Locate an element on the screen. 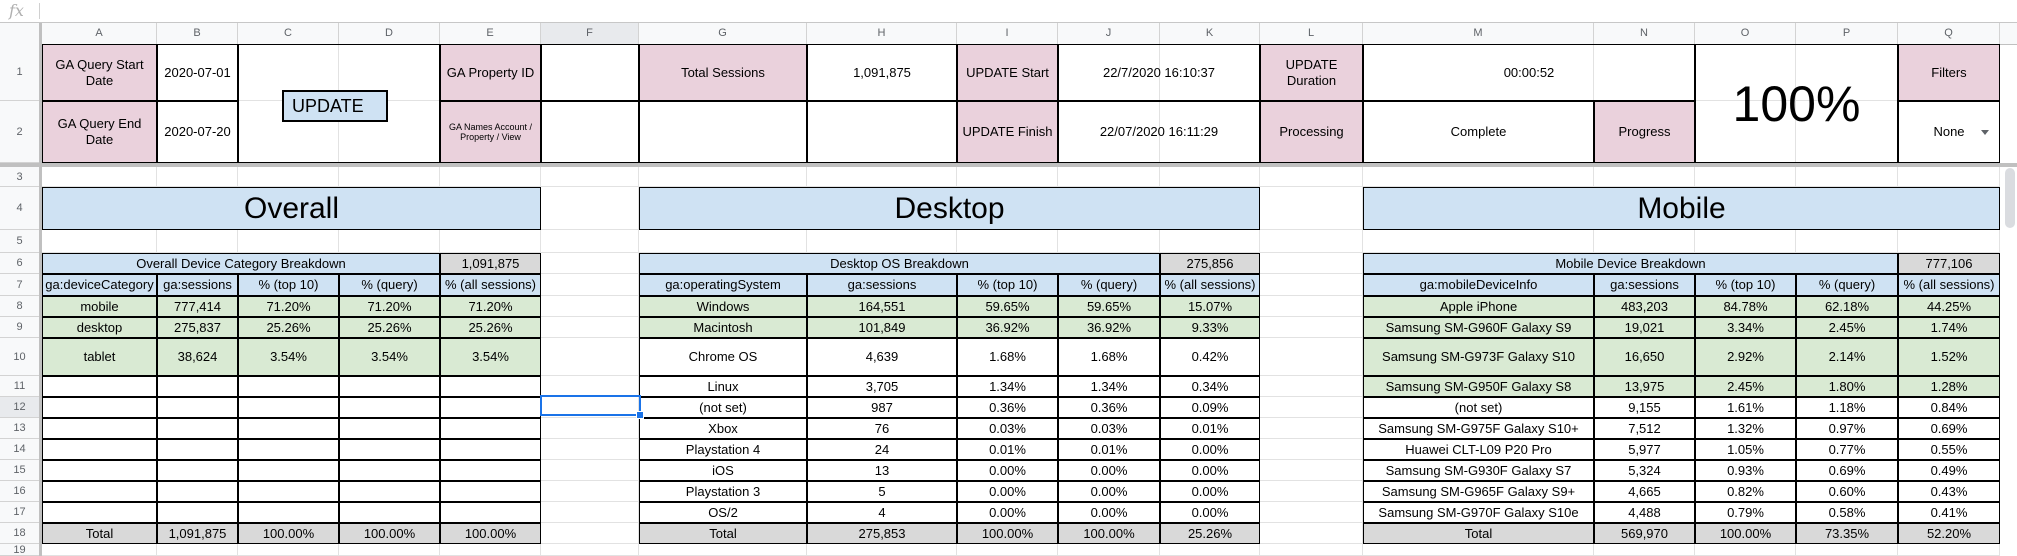  mobile-table-cell: 0.82% is located at coordinates (1745, 491).